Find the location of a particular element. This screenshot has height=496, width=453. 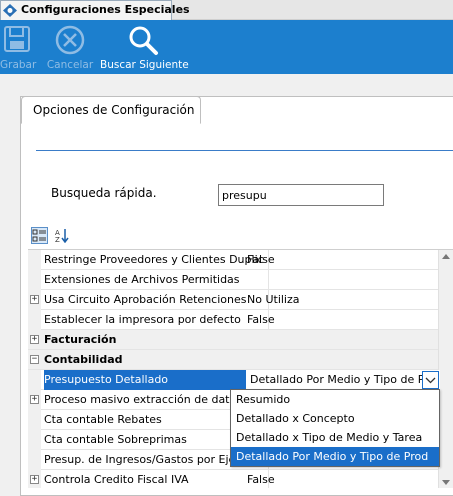

cancel-button: Cancelar is located at coordinates (70, 47).